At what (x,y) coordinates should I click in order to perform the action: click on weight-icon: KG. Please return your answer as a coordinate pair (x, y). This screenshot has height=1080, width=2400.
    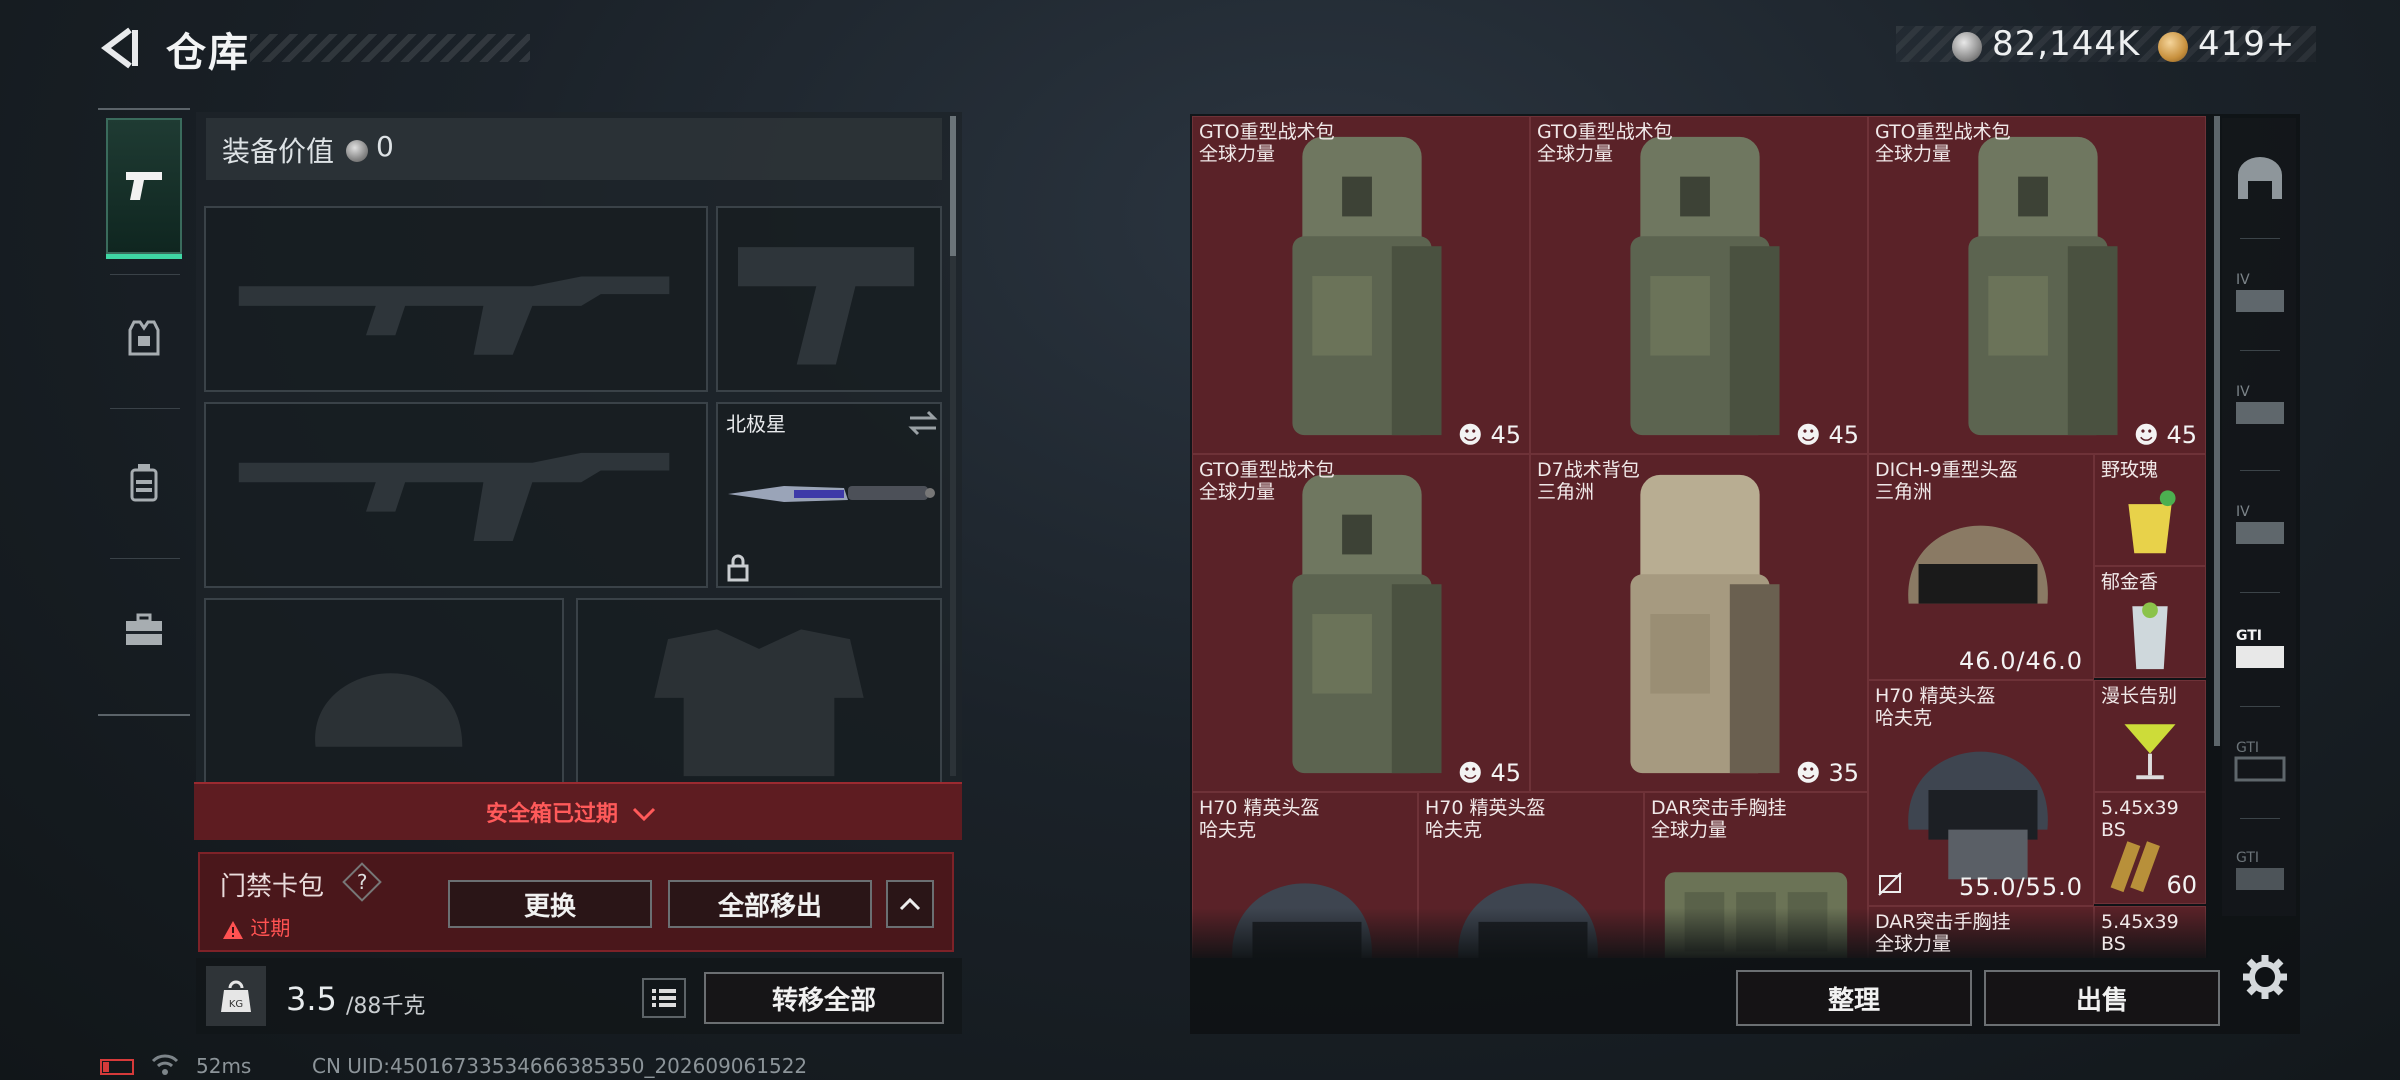
    Looking at the image, I should click on (236, 996).